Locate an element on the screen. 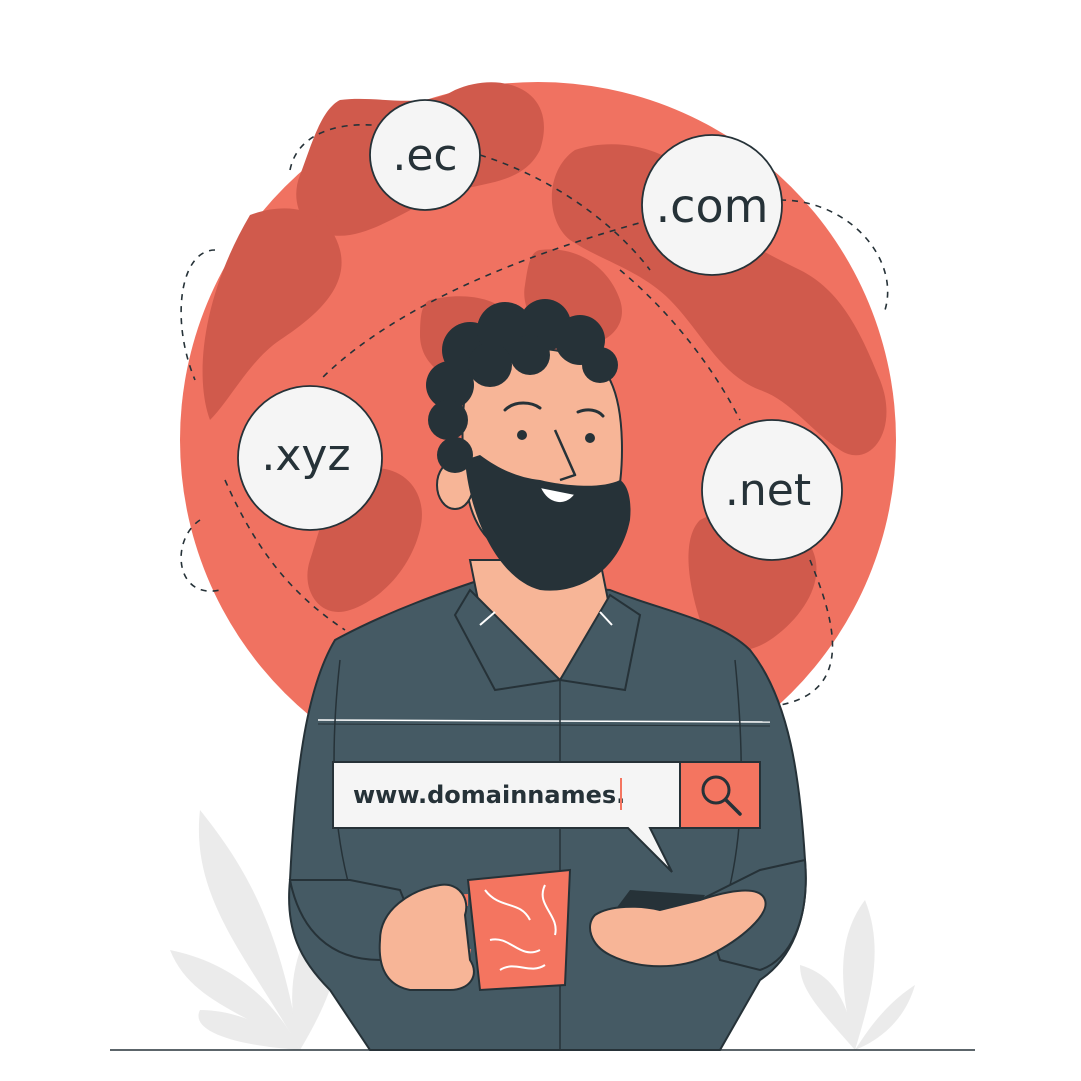  search-button is located at coordinates (720, 795).